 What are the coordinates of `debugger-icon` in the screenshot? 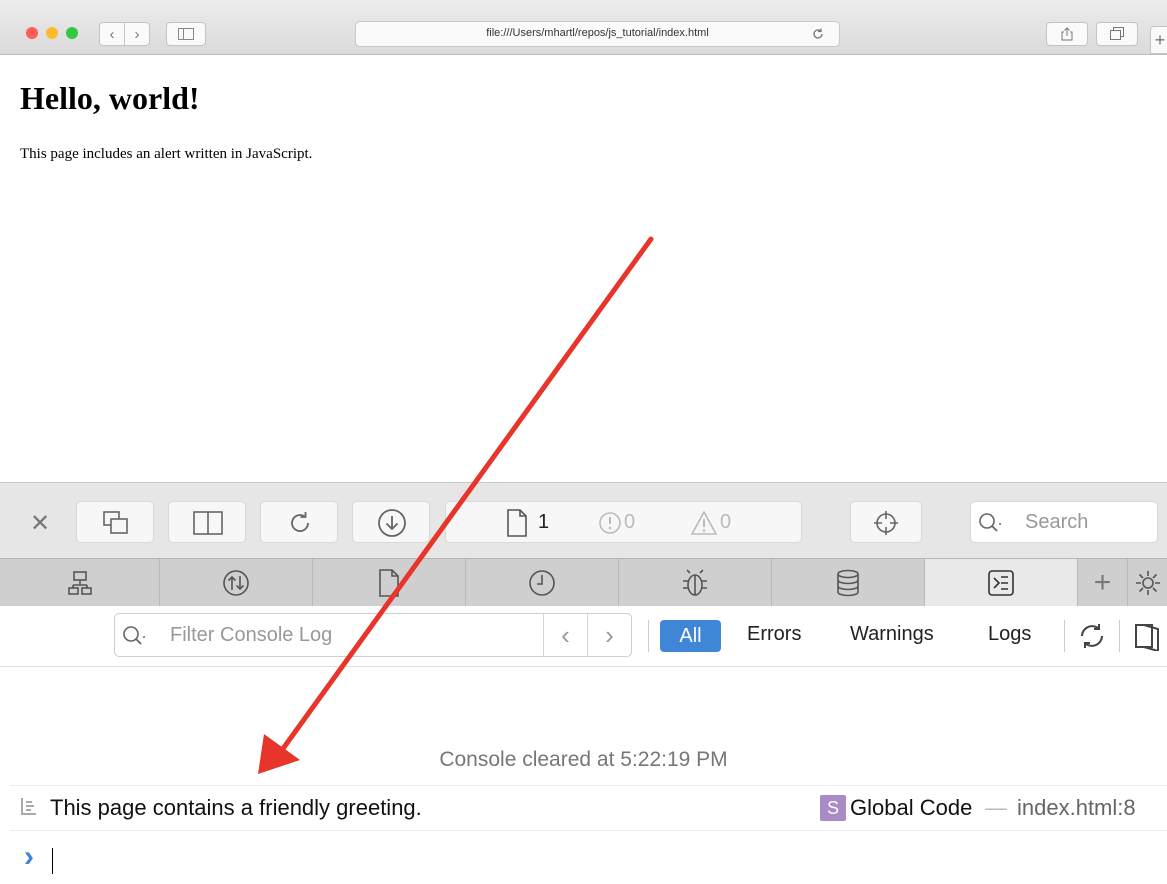 It's located at (695, 582).